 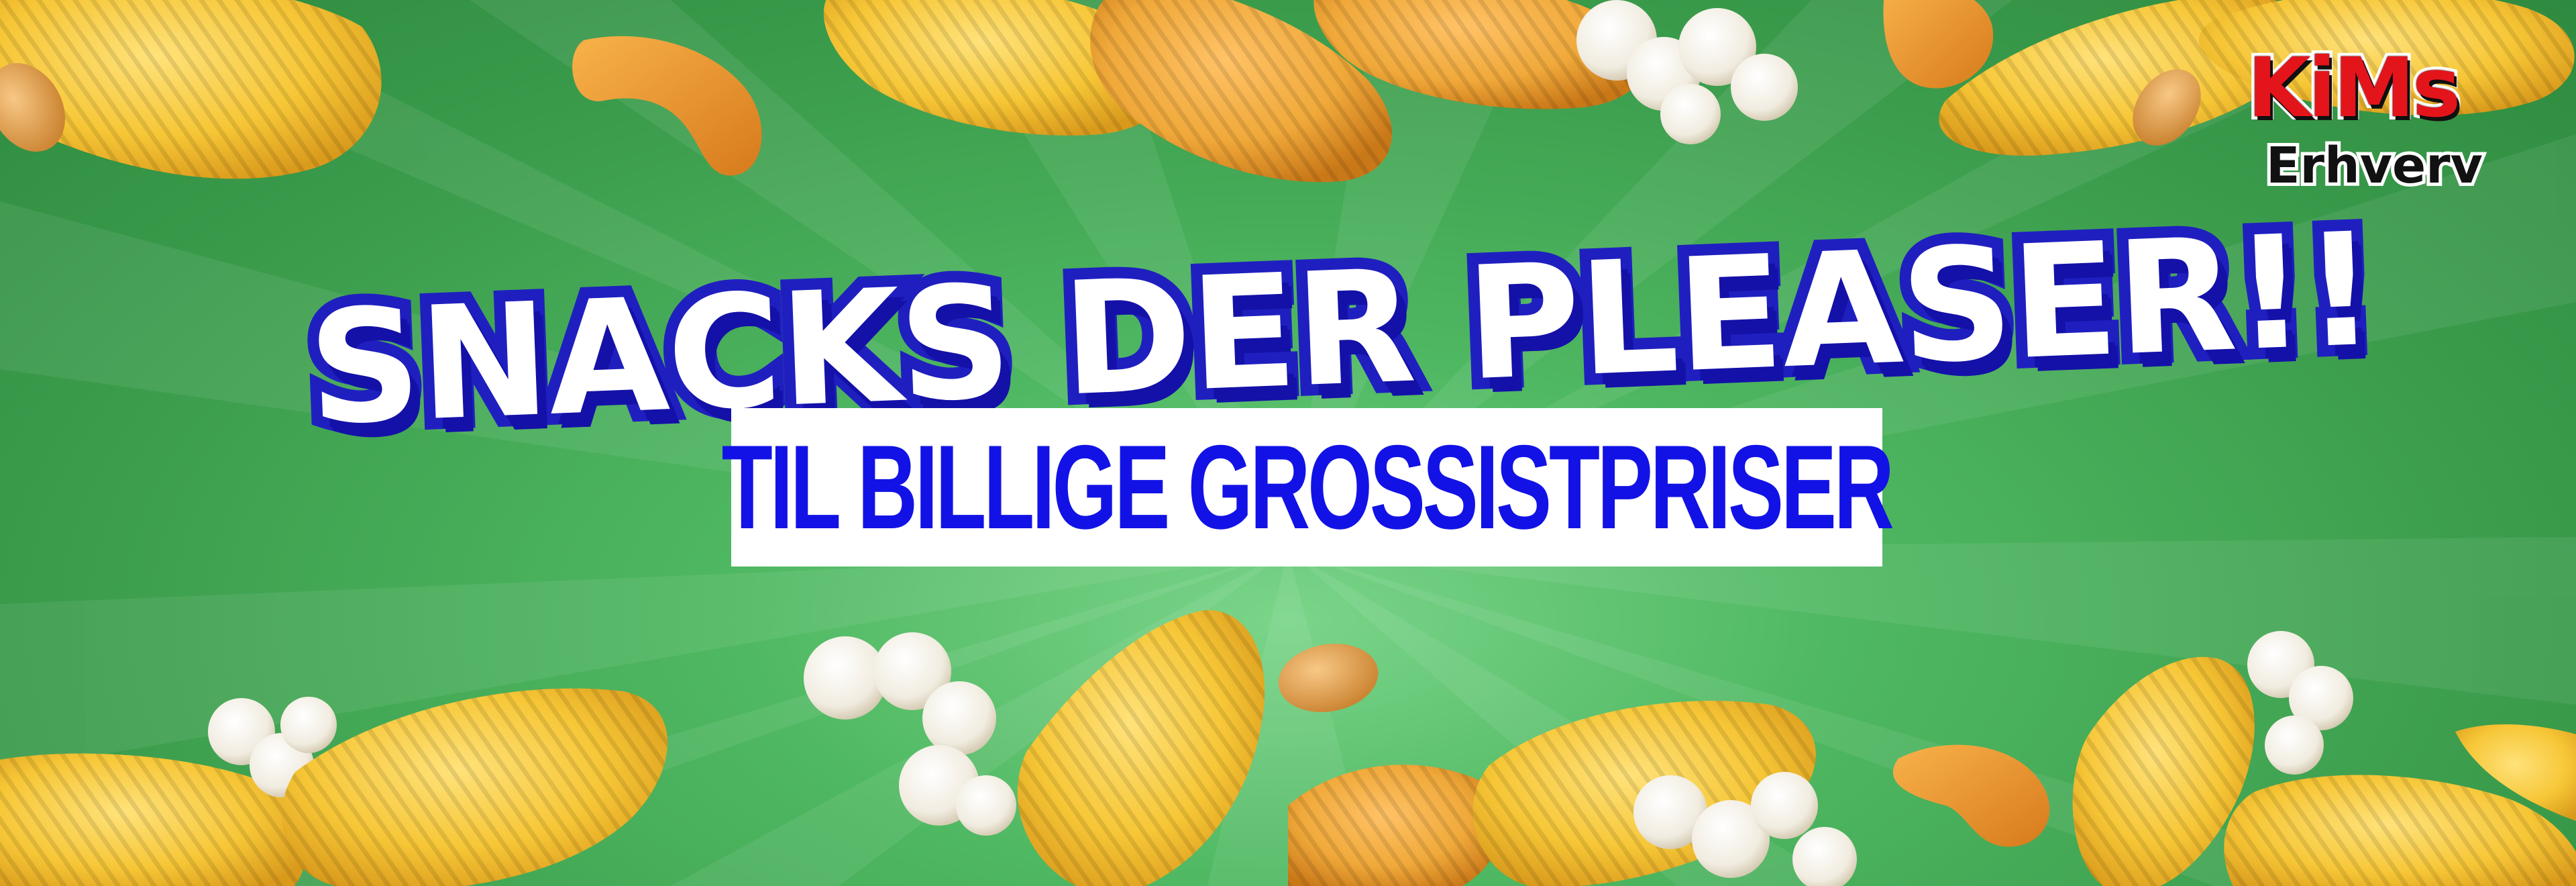 What do you see at coordinates (2354, 88) in the screenshot?
I see `logo-brand-text: KiMs` at bounding box center [2354, 88].